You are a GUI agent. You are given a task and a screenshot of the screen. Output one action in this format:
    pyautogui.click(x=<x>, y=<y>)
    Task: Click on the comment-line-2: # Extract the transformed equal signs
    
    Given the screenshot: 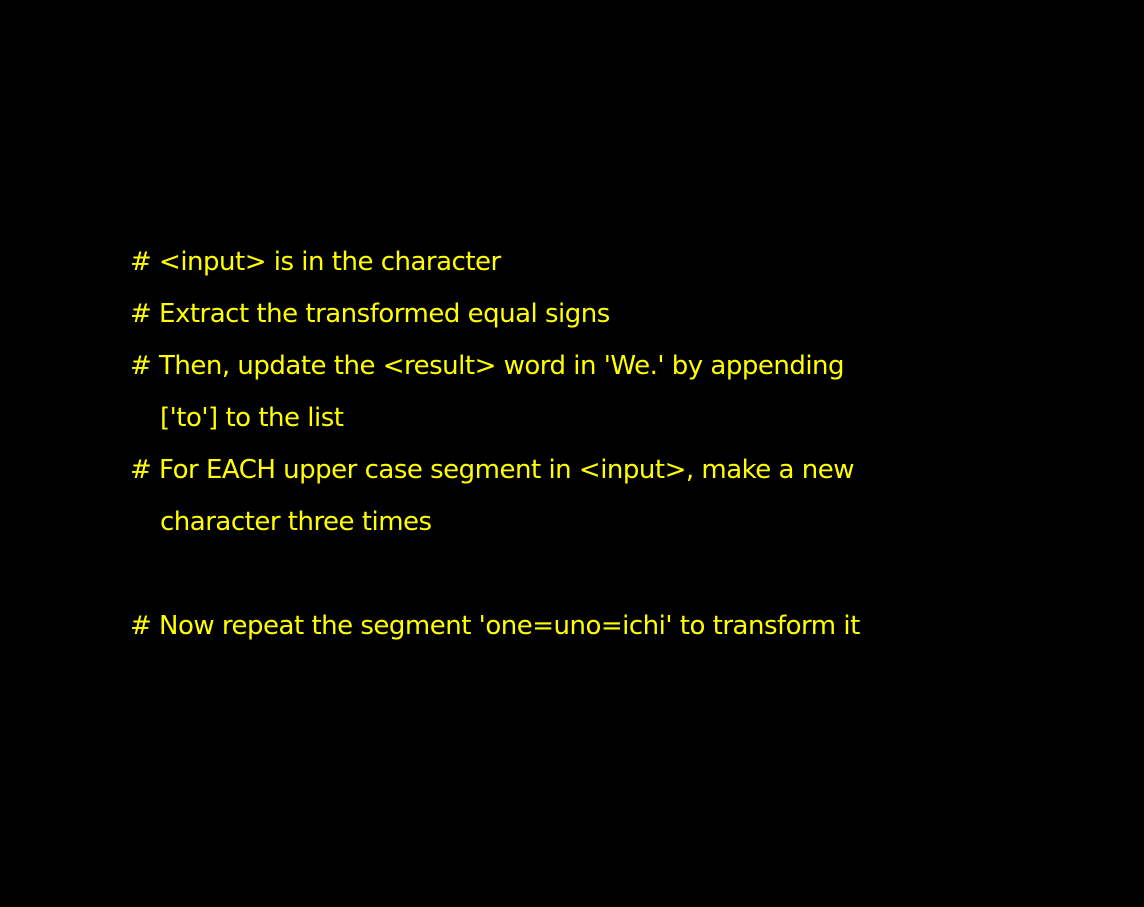 What is the action you would take?
    pyautogui.click(x=370, y=314)
    